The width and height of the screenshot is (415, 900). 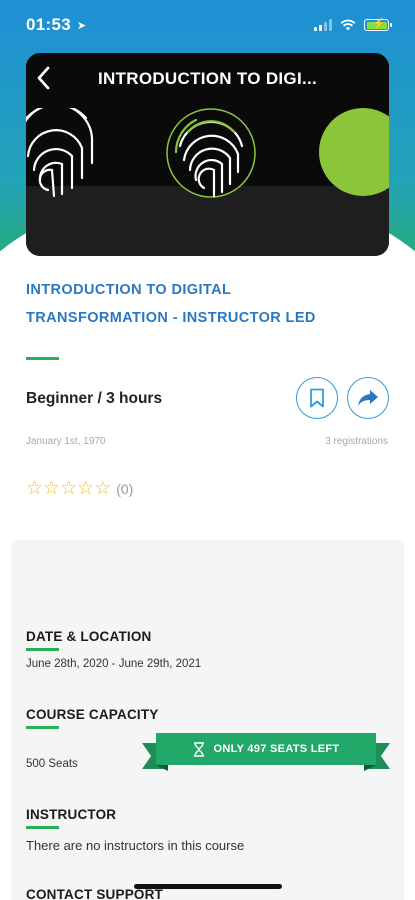 What do you see at coordinates (354, 152) in the screenshot?
I see `hero-green-circle` at bounding box center [354, 152].